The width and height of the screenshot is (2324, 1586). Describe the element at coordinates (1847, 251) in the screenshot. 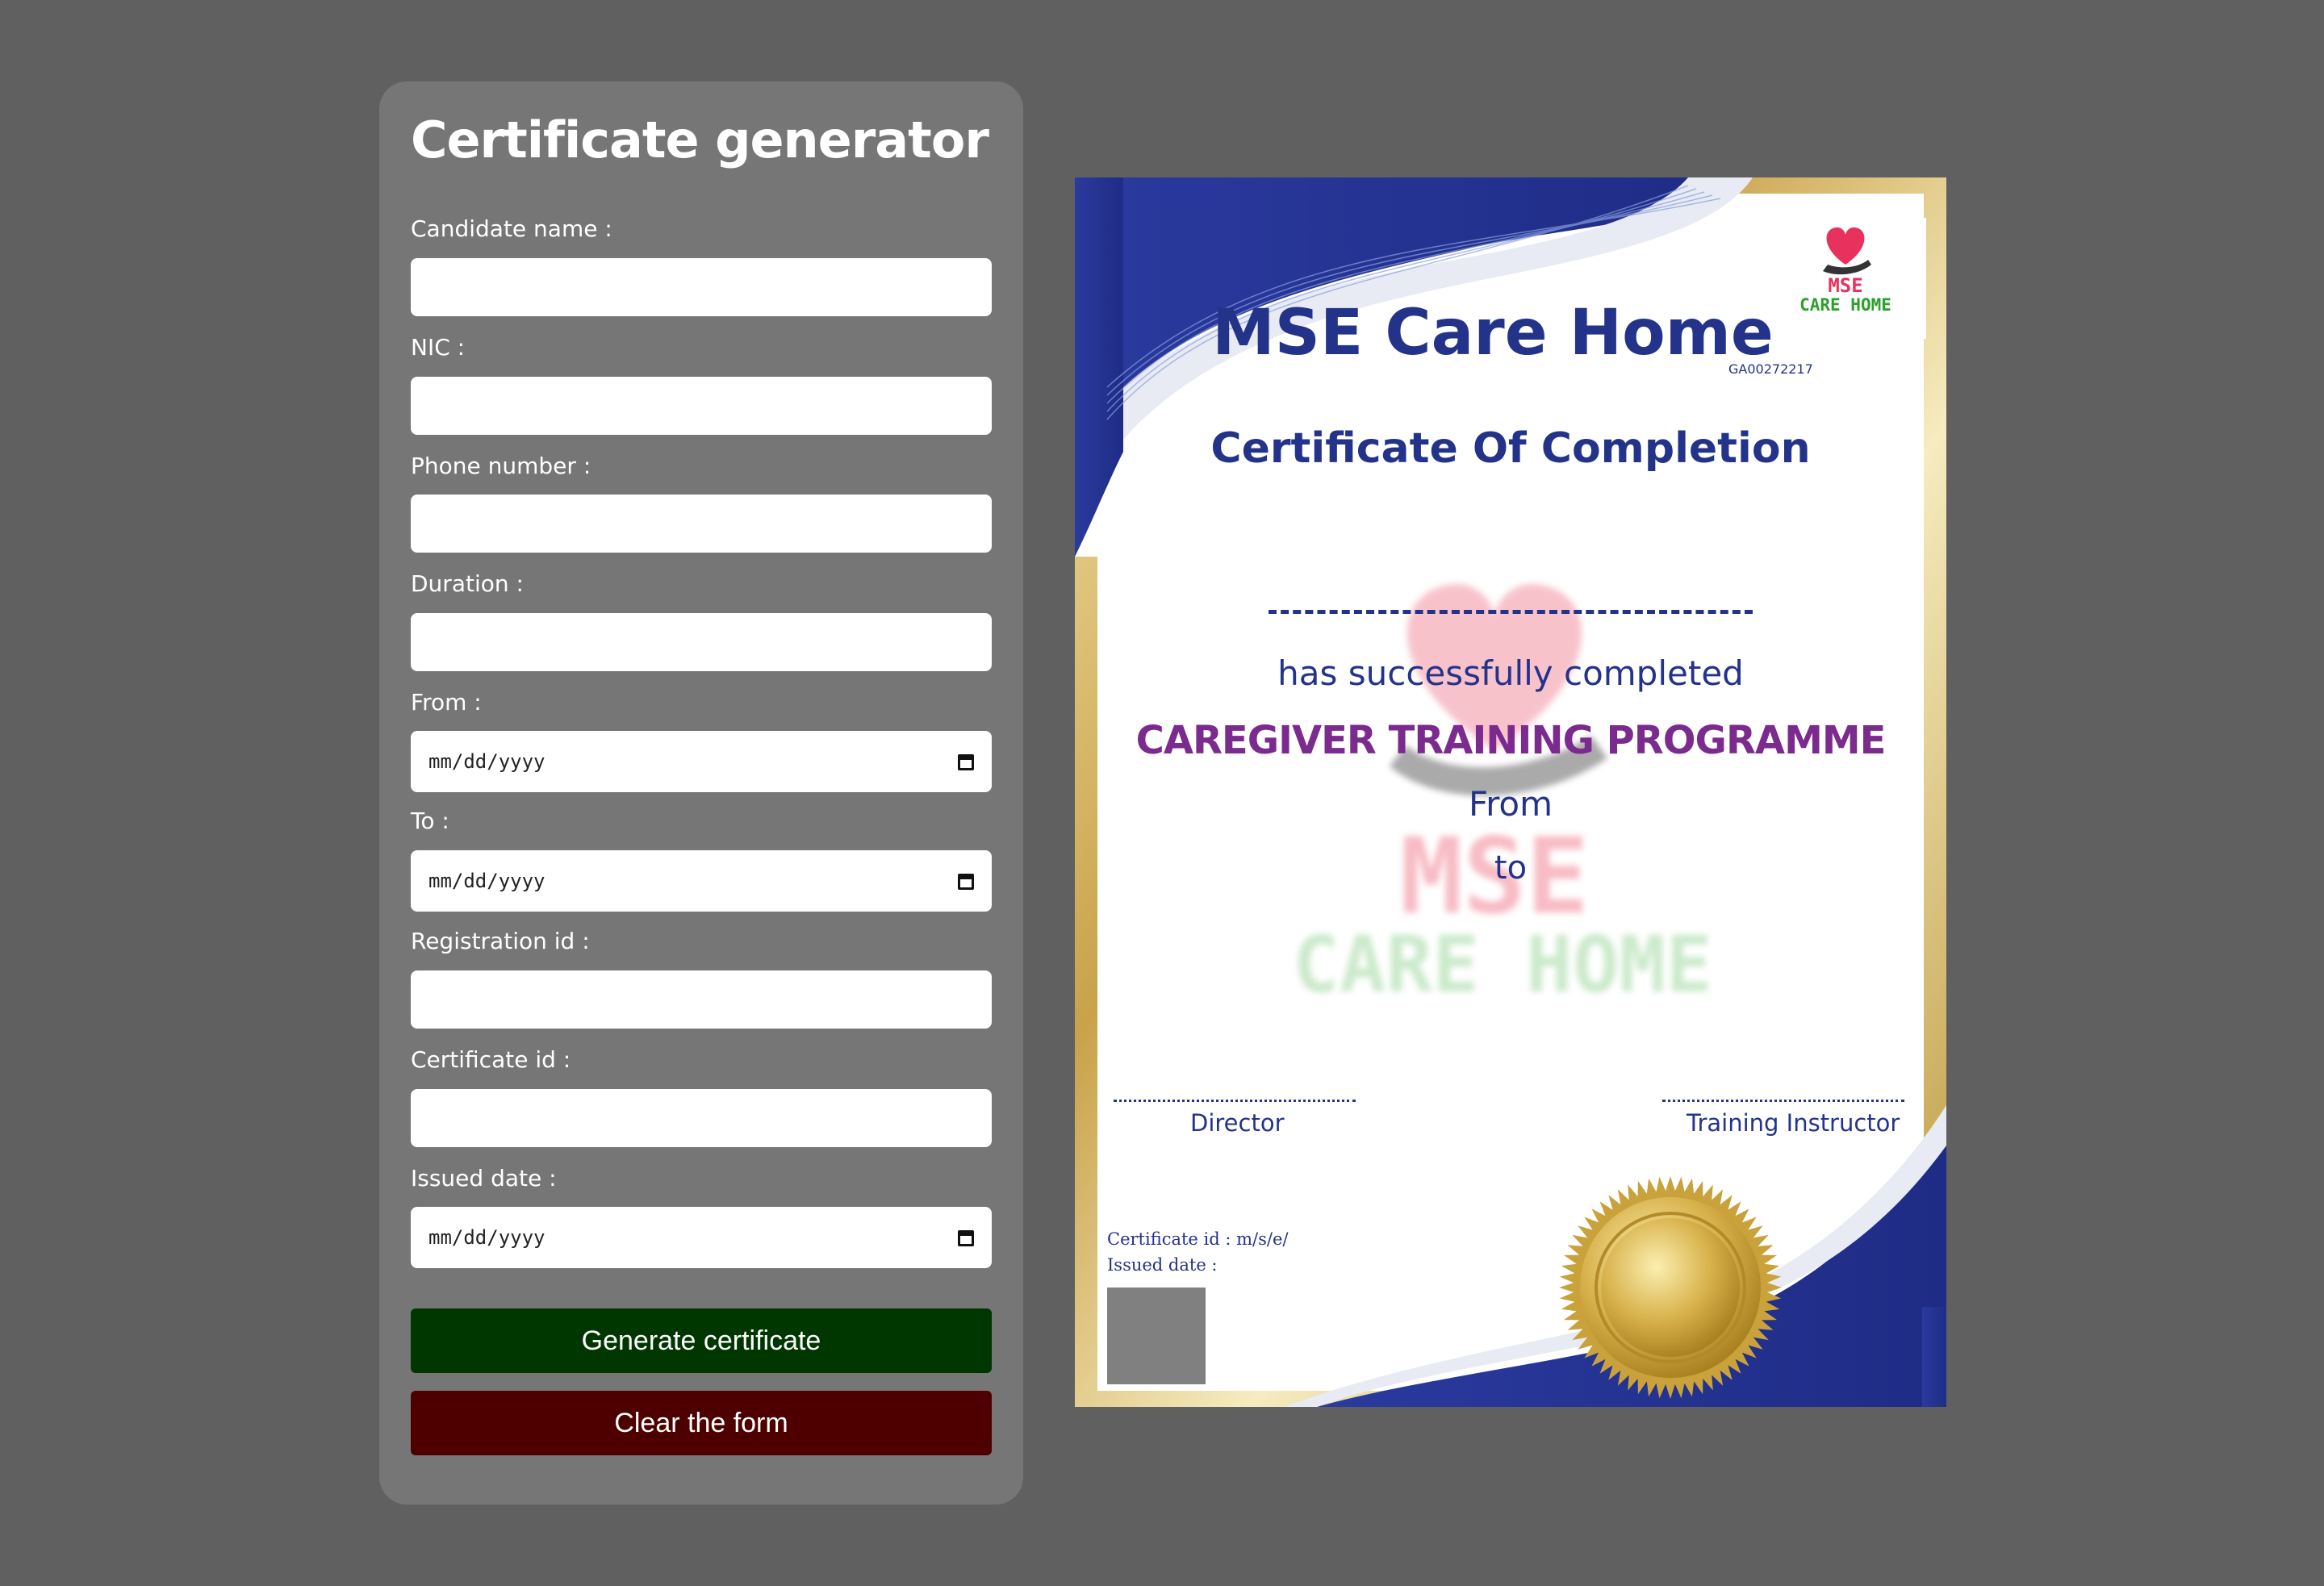

I see `heart-hand-logo-icon` at that location.